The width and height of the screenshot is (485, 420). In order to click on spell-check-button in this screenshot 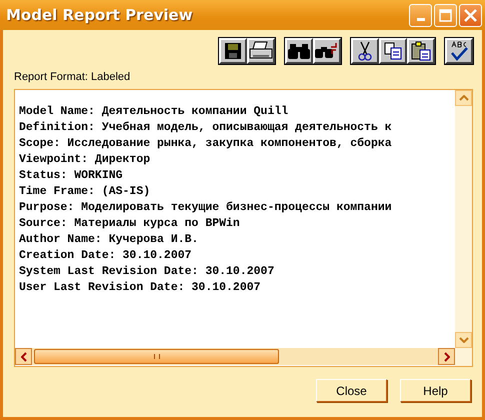, I will do `click(459, 51)`.